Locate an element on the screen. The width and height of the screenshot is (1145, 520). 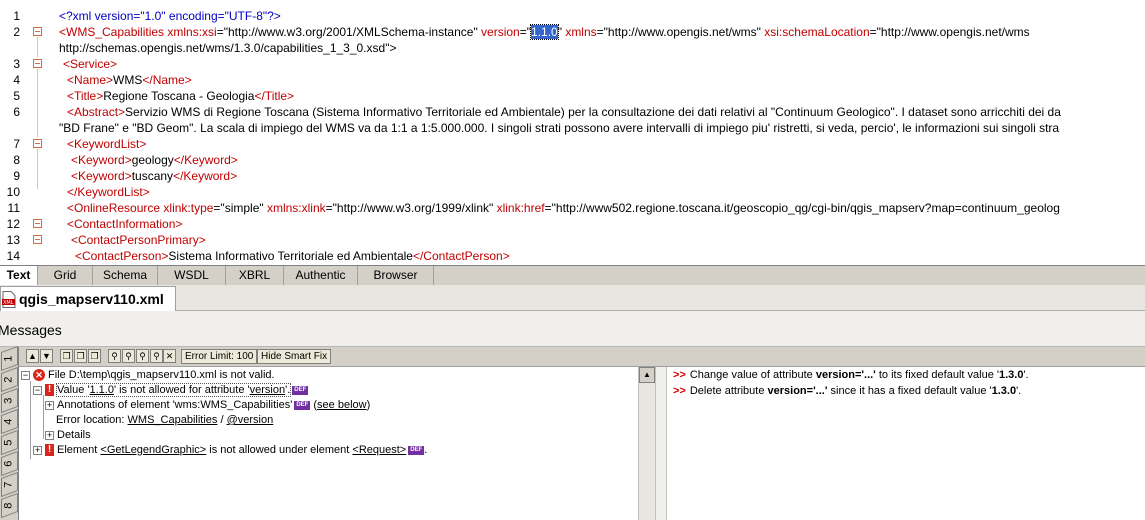
tab-wsdl: WSDL is located at coordinates (192, 276).